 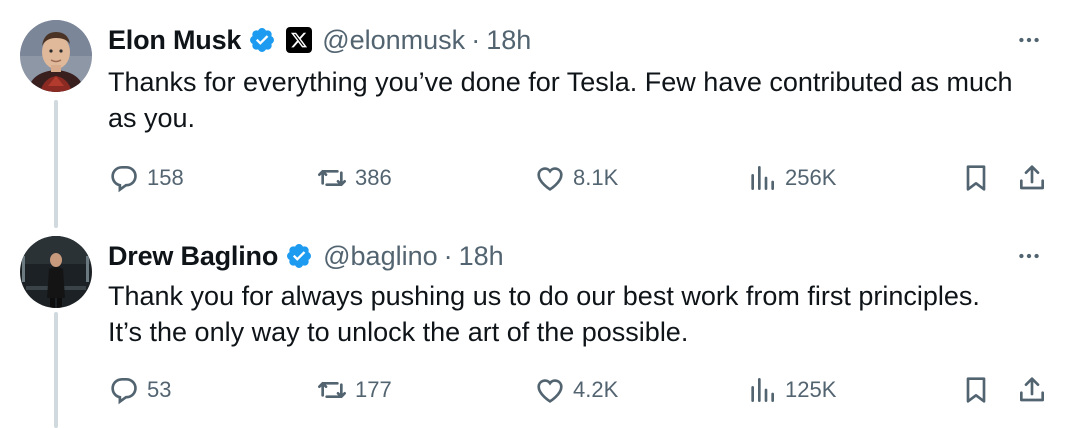 I want to click on views-button: 256K, so click(x=791, y=178).